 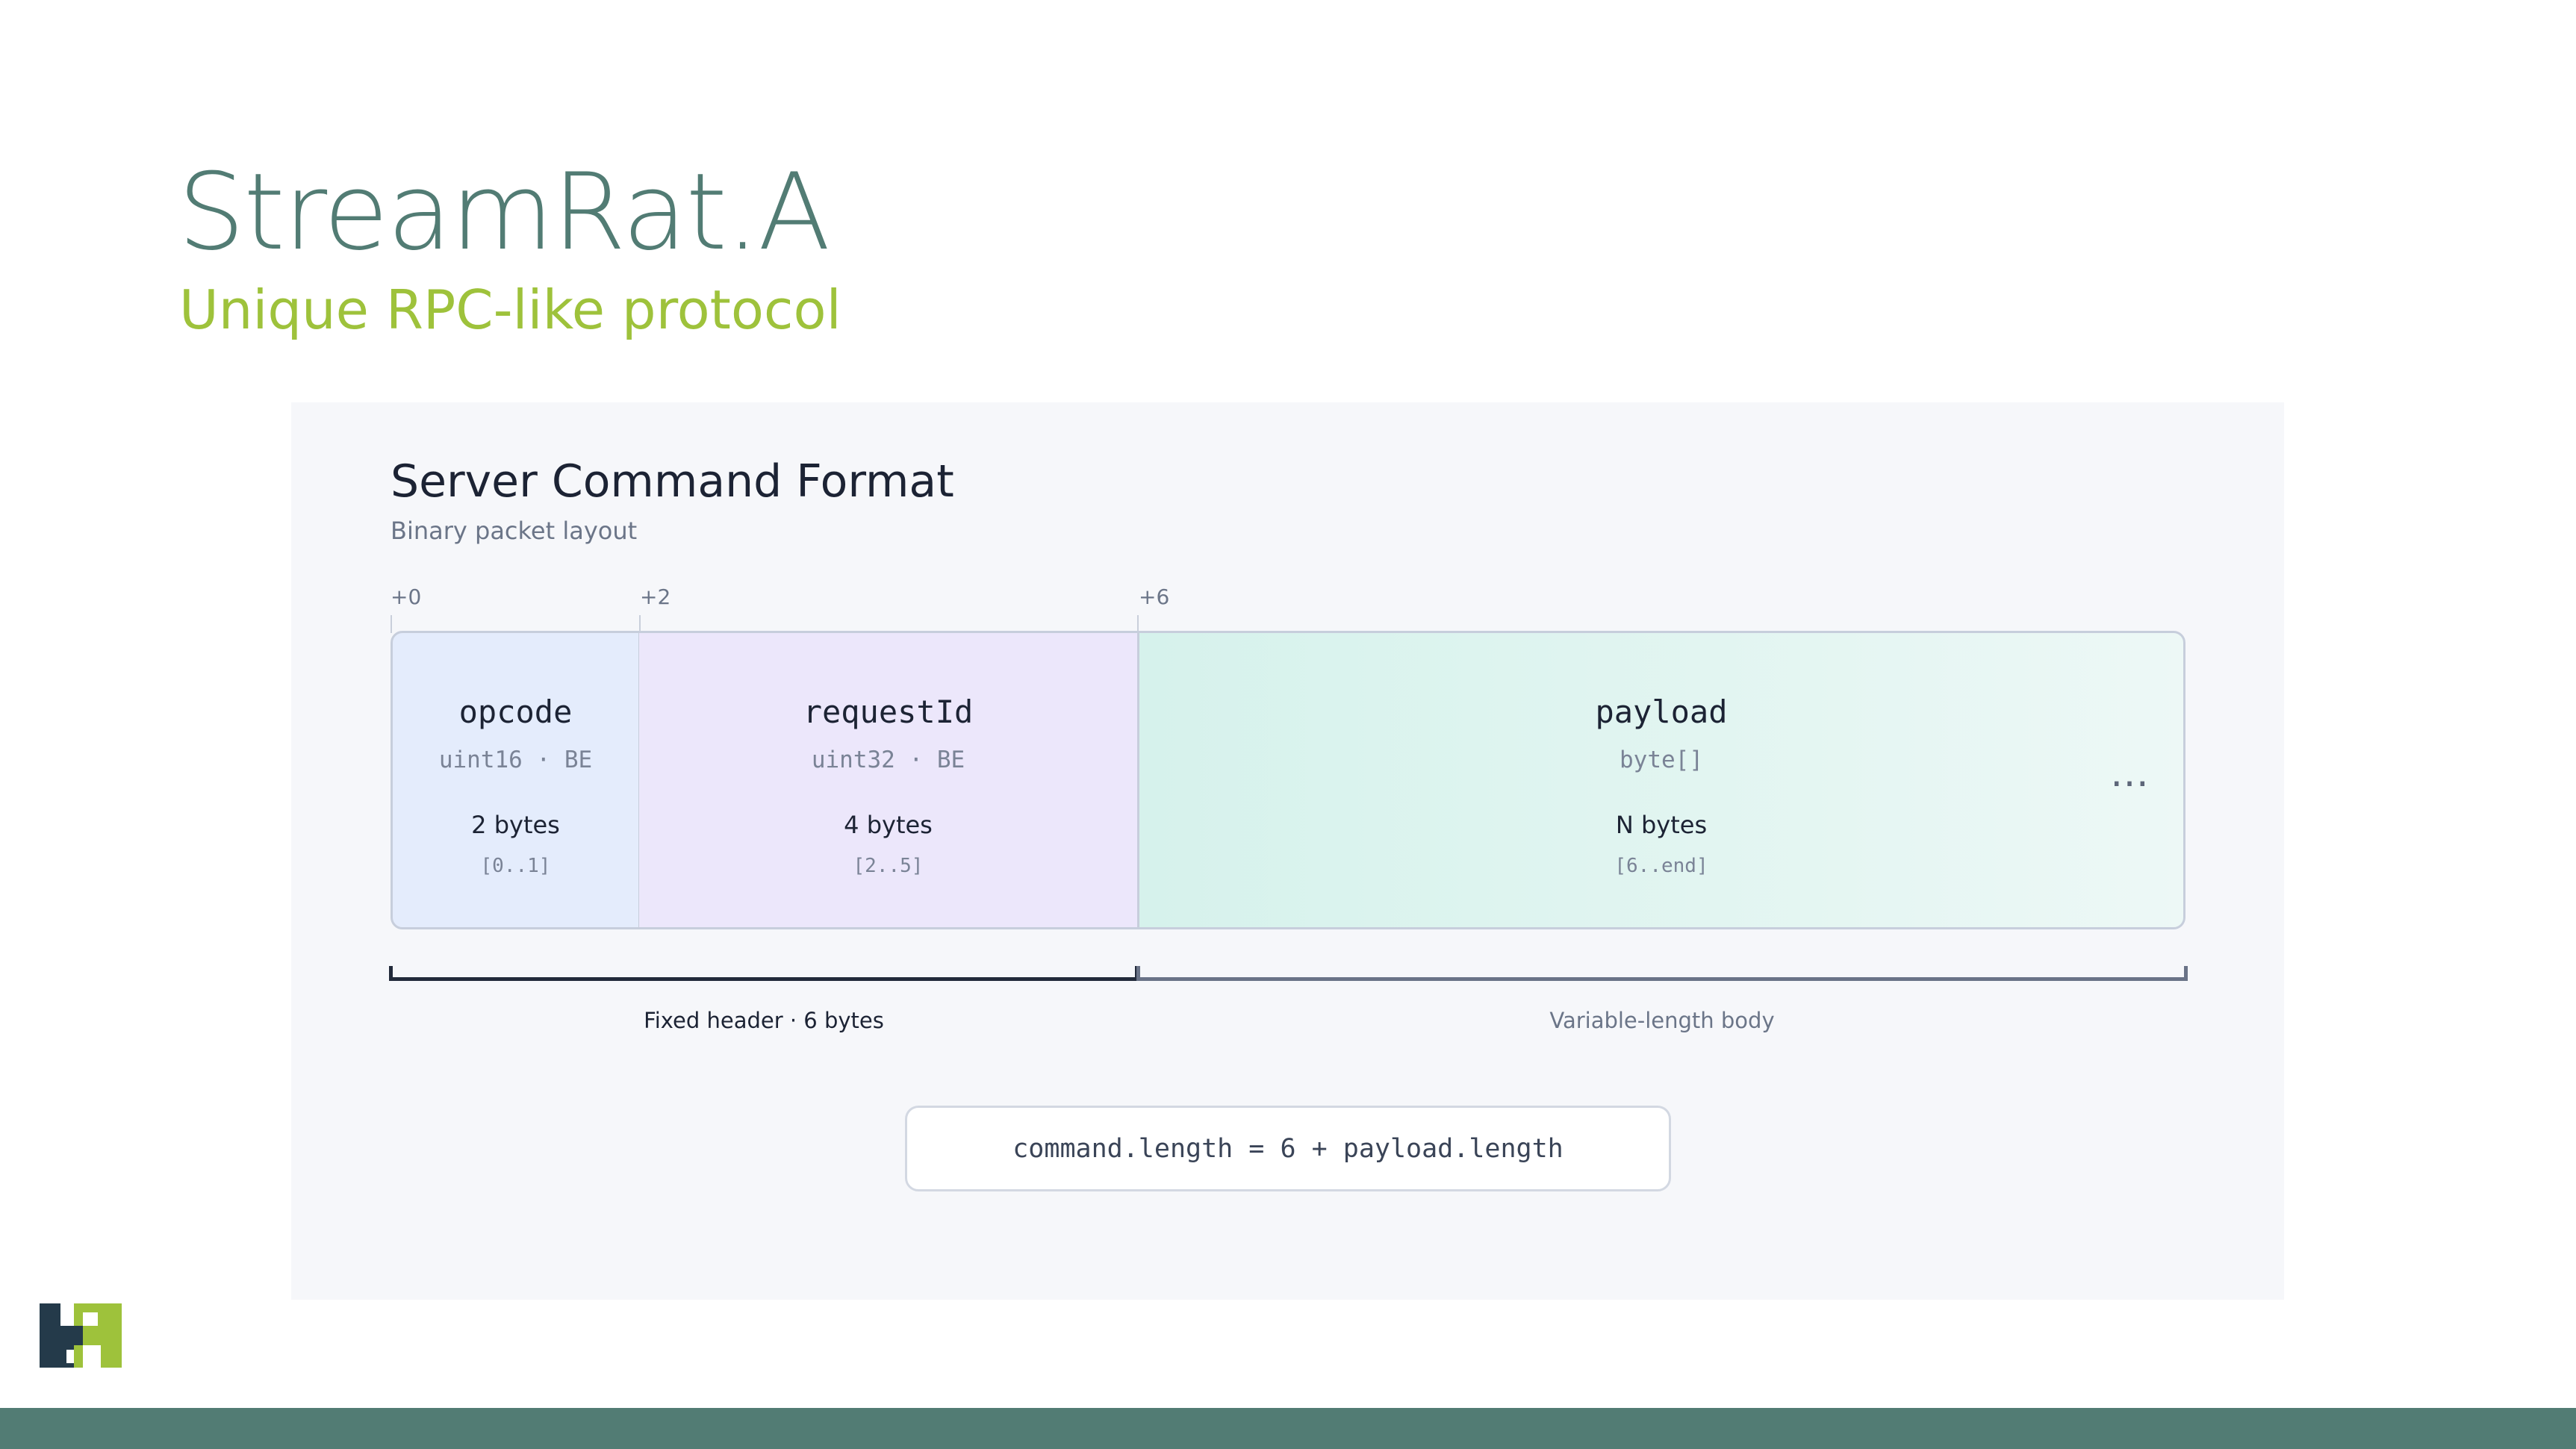 What do you see at coordinates (888, 866) in the screenshot?
I see `field-range: [2..5]` at bounding box center [888, 866].